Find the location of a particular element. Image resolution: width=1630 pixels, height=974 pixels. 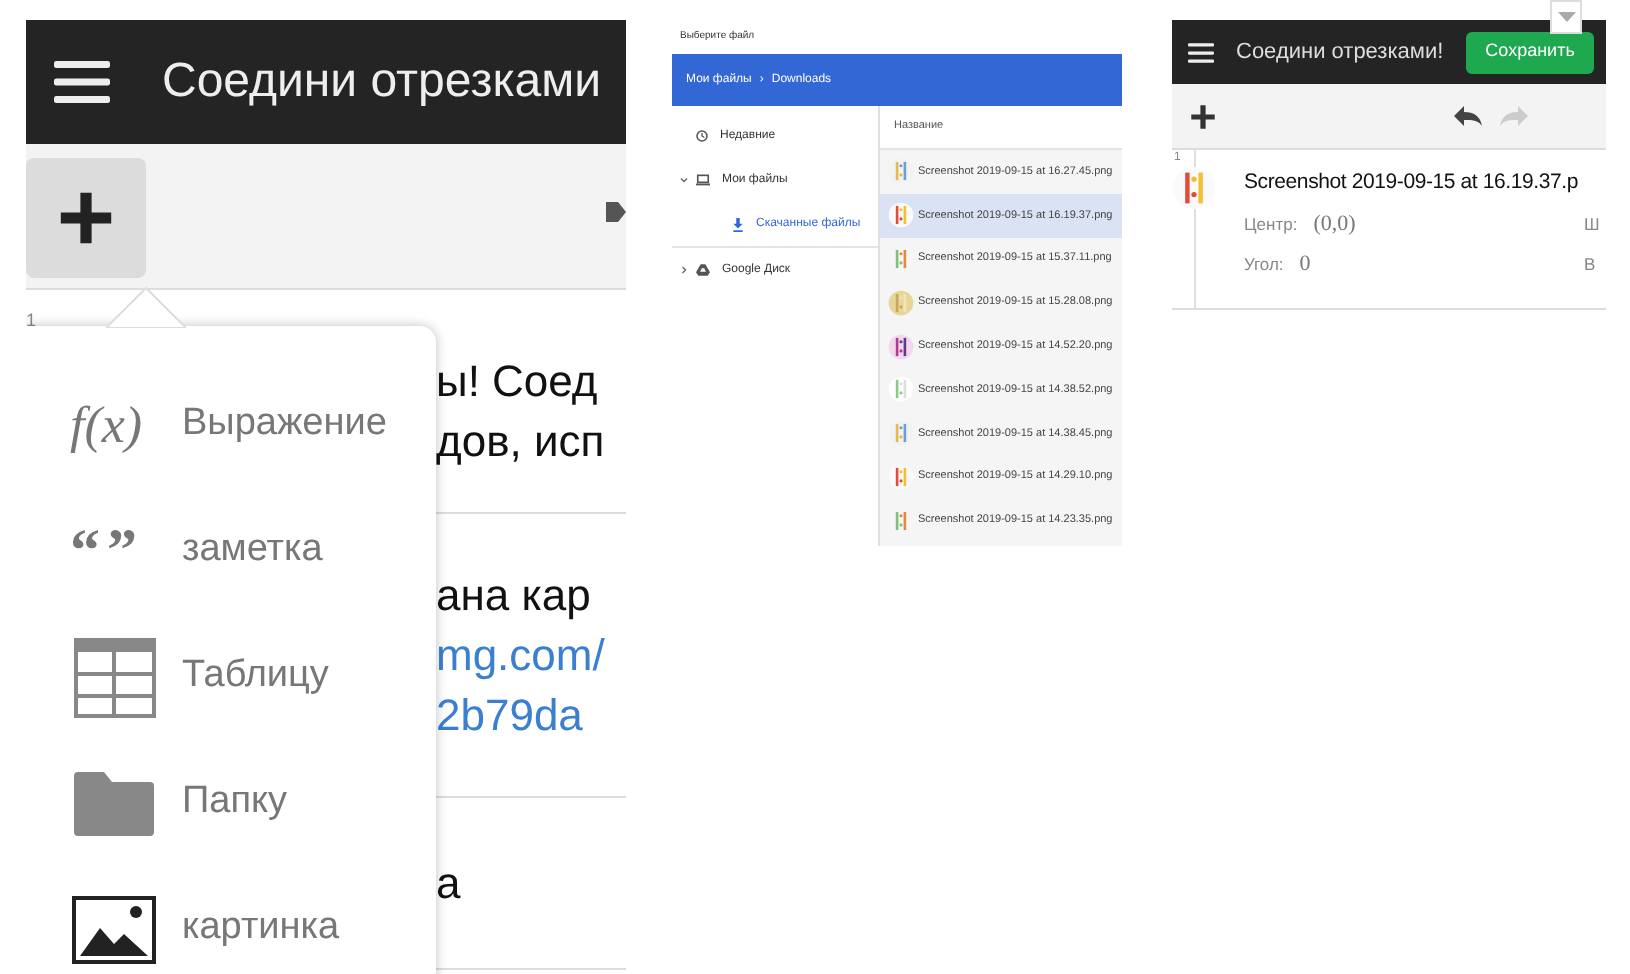

app-title: Соедини отрезками! is located at coordinates (1340, 52).